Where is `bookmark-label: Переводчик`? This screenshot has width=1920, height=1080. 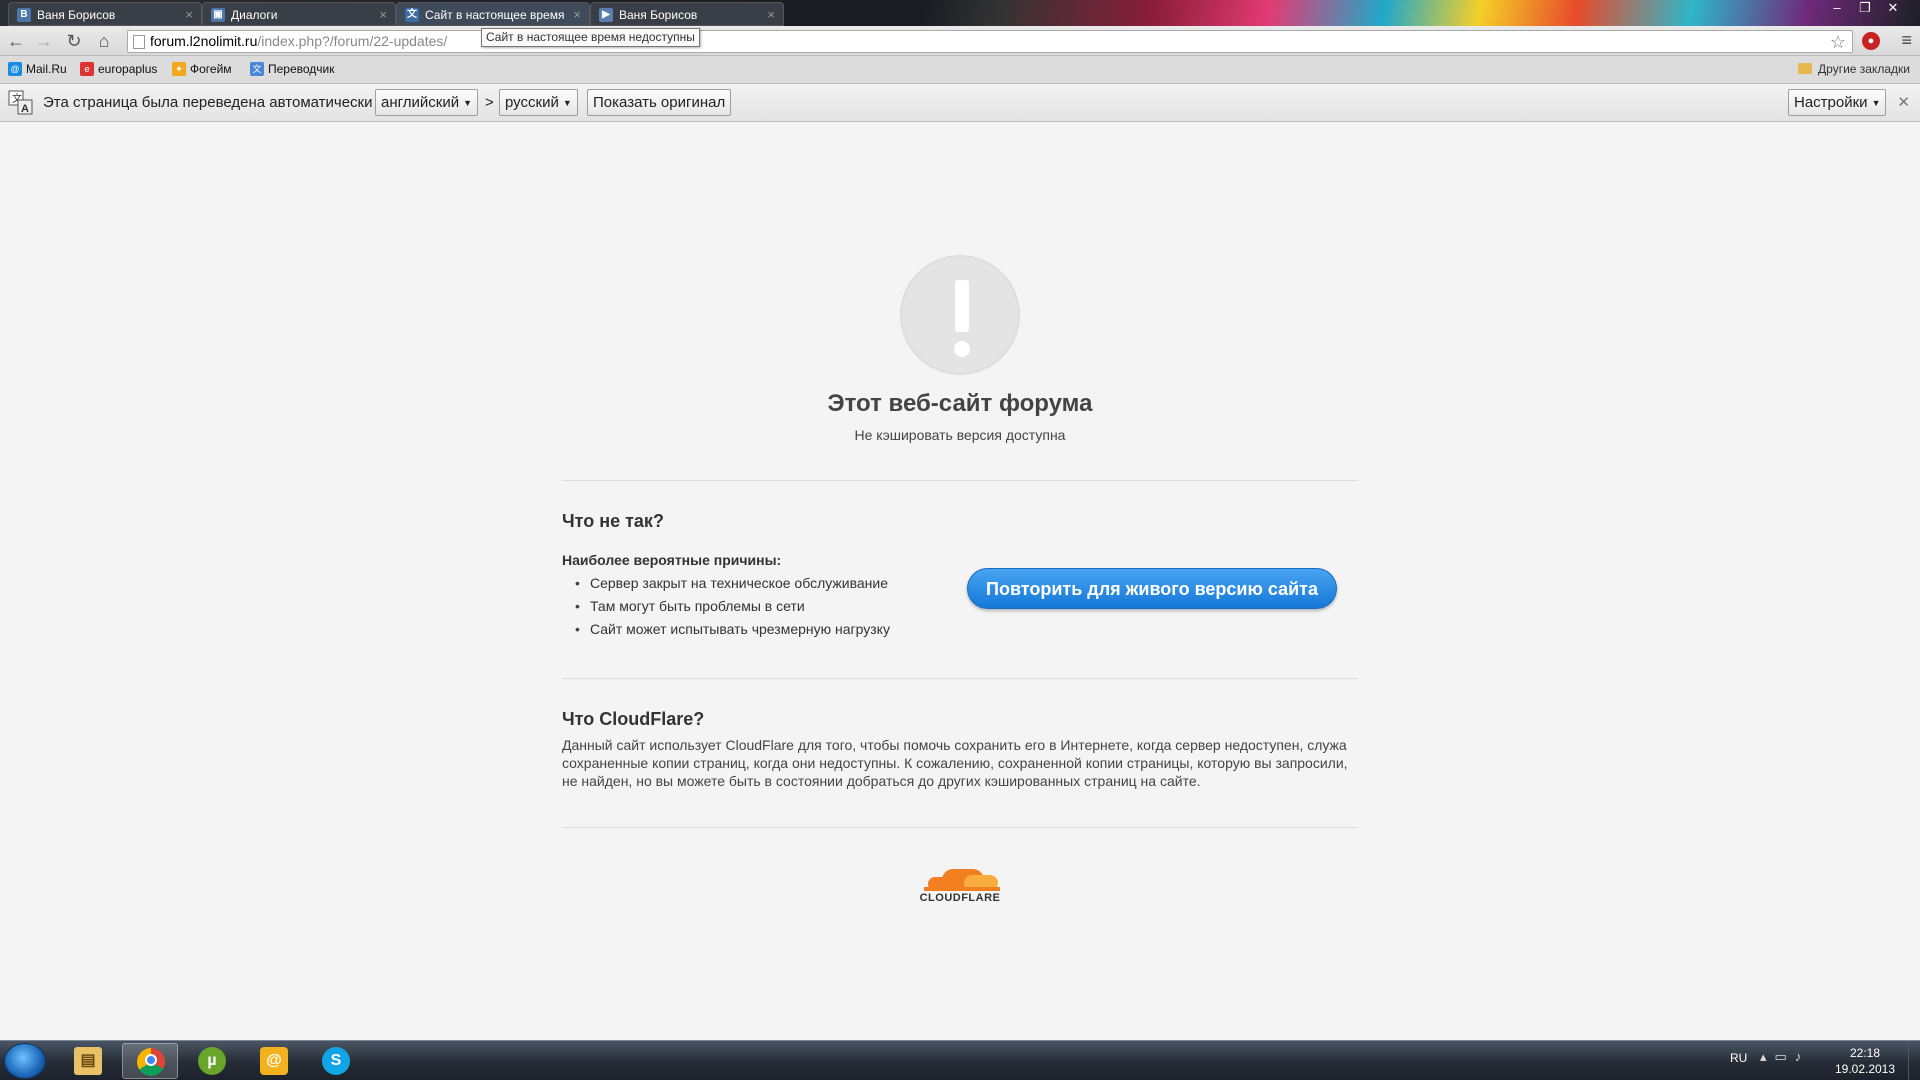 bookmark-label: Переводчик is located at coordinates (301, 69).